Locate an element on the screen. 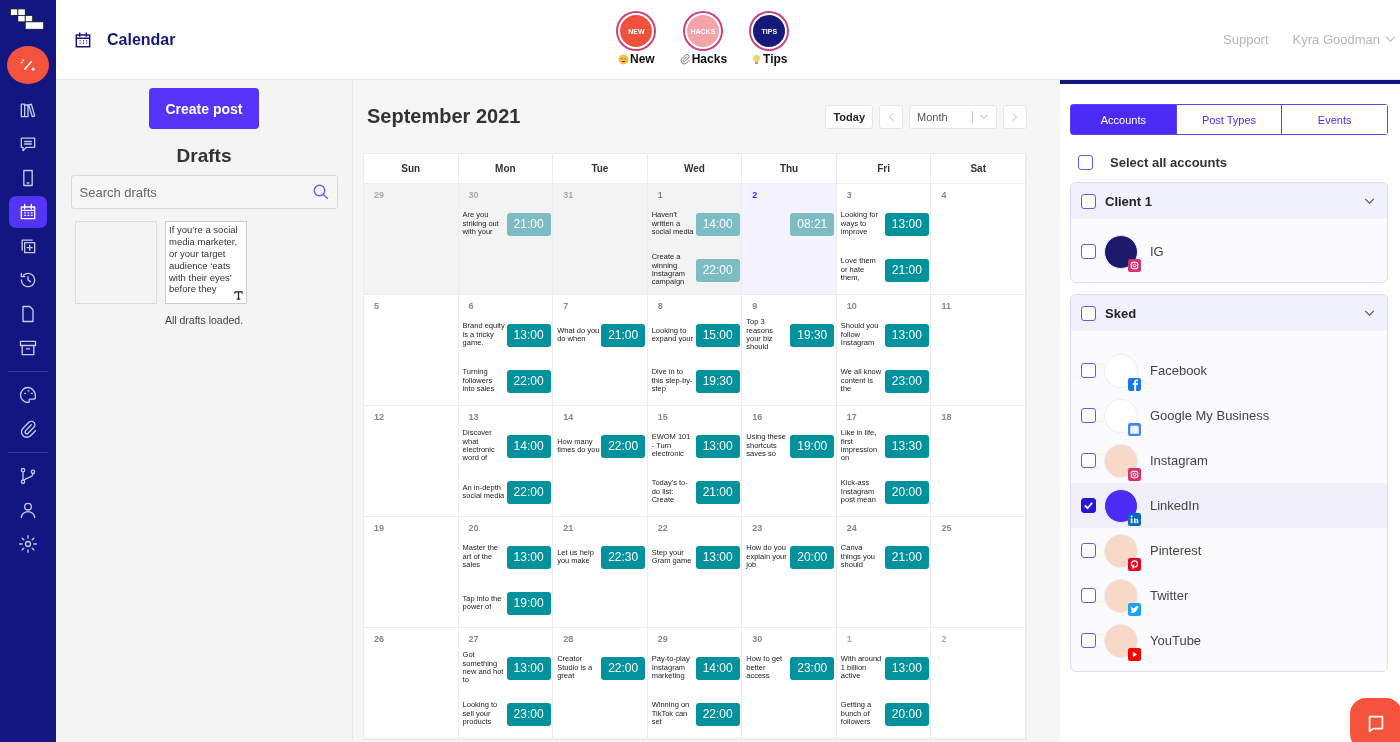 The height and width of the screenshot is (742, 1400). day-number: 1 is located at coordinates (660, 195).